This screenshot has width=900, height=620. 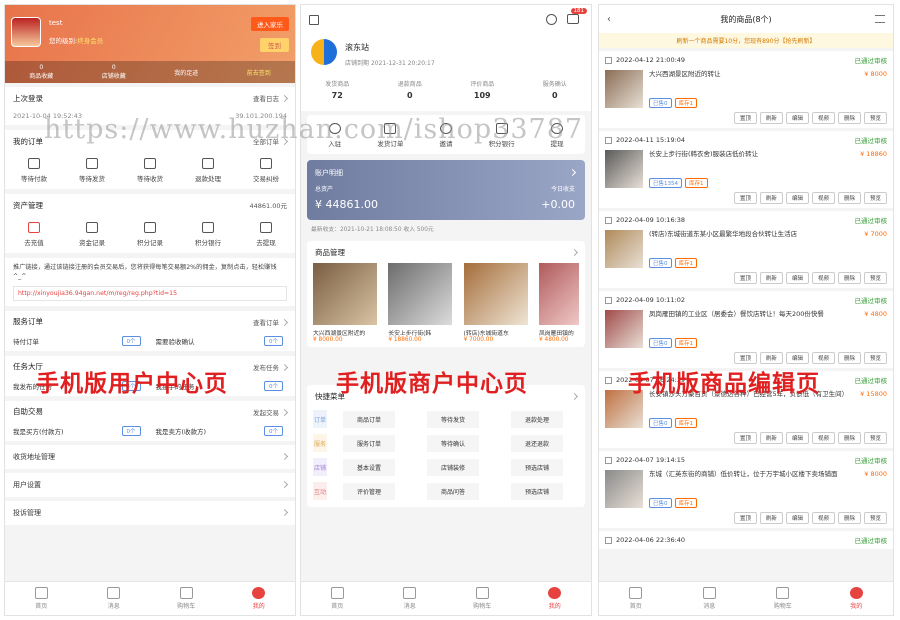 I want to click on view-service-orders: 查看订单, so click(x=271, y=322).